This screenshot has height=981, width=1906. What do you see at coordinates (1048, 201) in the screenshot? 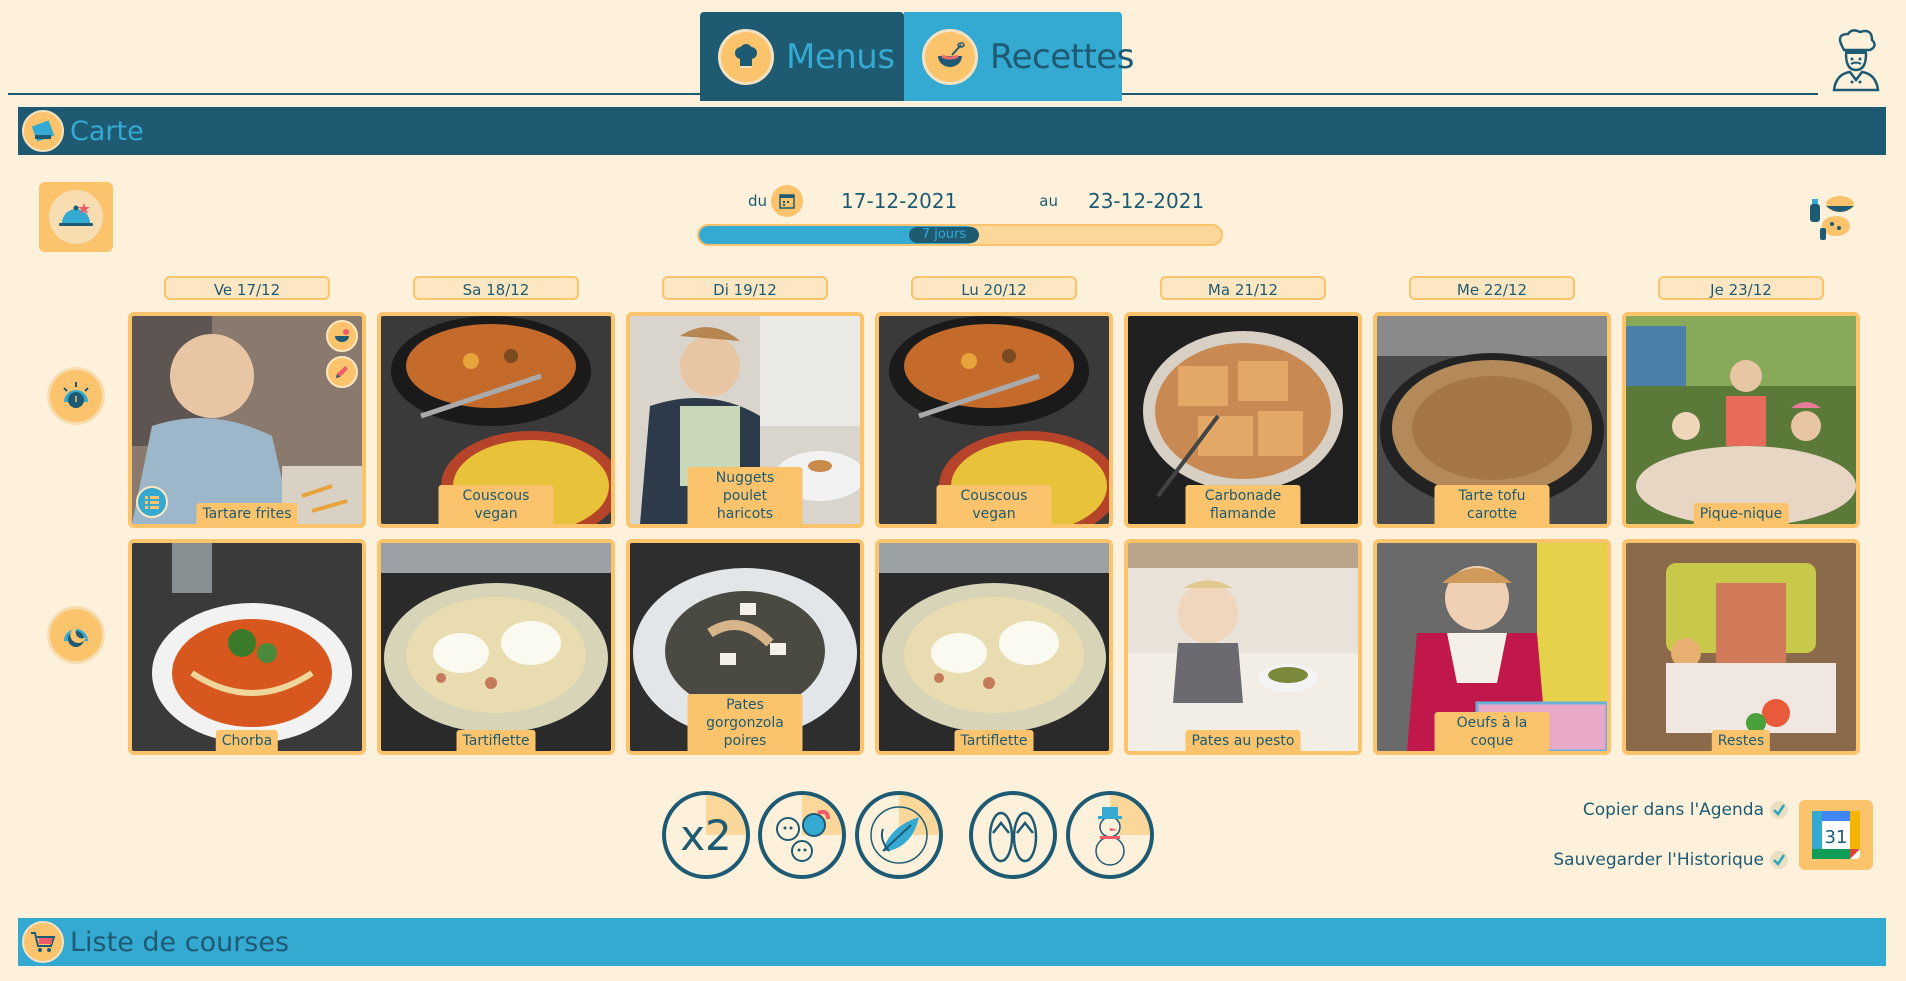
I see `date-to-label: au` at bounding box center [1048, 201].